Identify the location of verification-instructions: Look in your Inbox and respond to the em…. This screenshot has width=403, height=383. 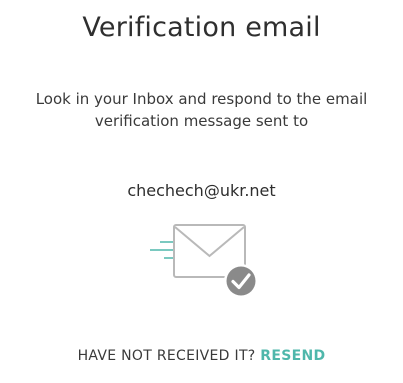
(201, 110).